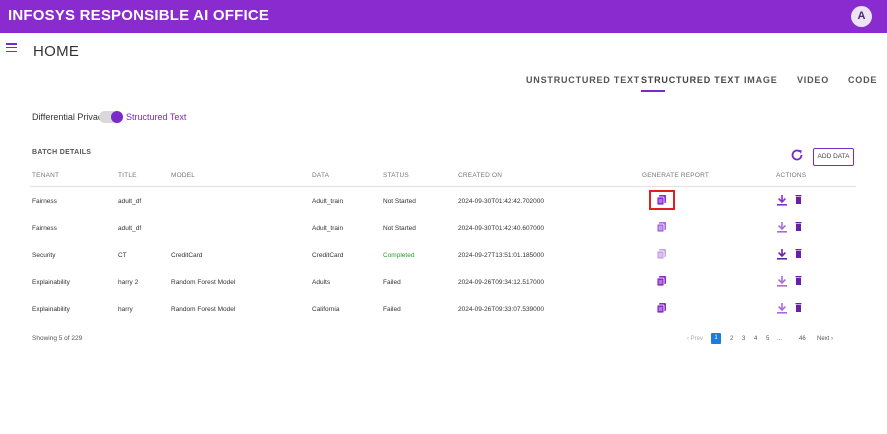 The image size is (887, 434). Describe the element at coordinates (69, 117) in the screenshot. I see `differential-privacy-label: Differential Privacy` at that location.